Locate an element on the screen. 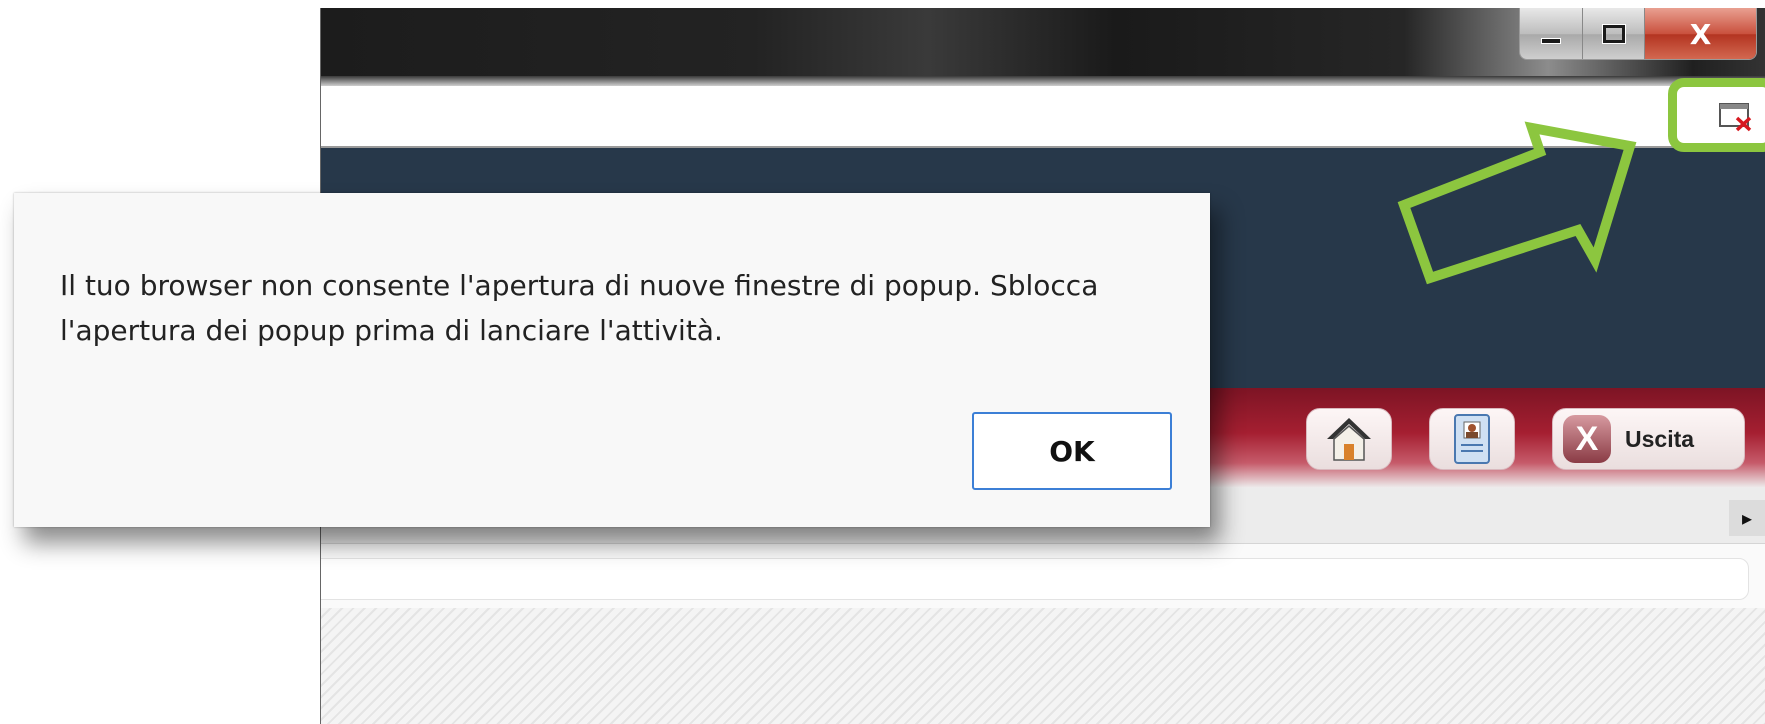 This screenshot has width=1765, height=724. search-area is located at coordinates (1043, 576).